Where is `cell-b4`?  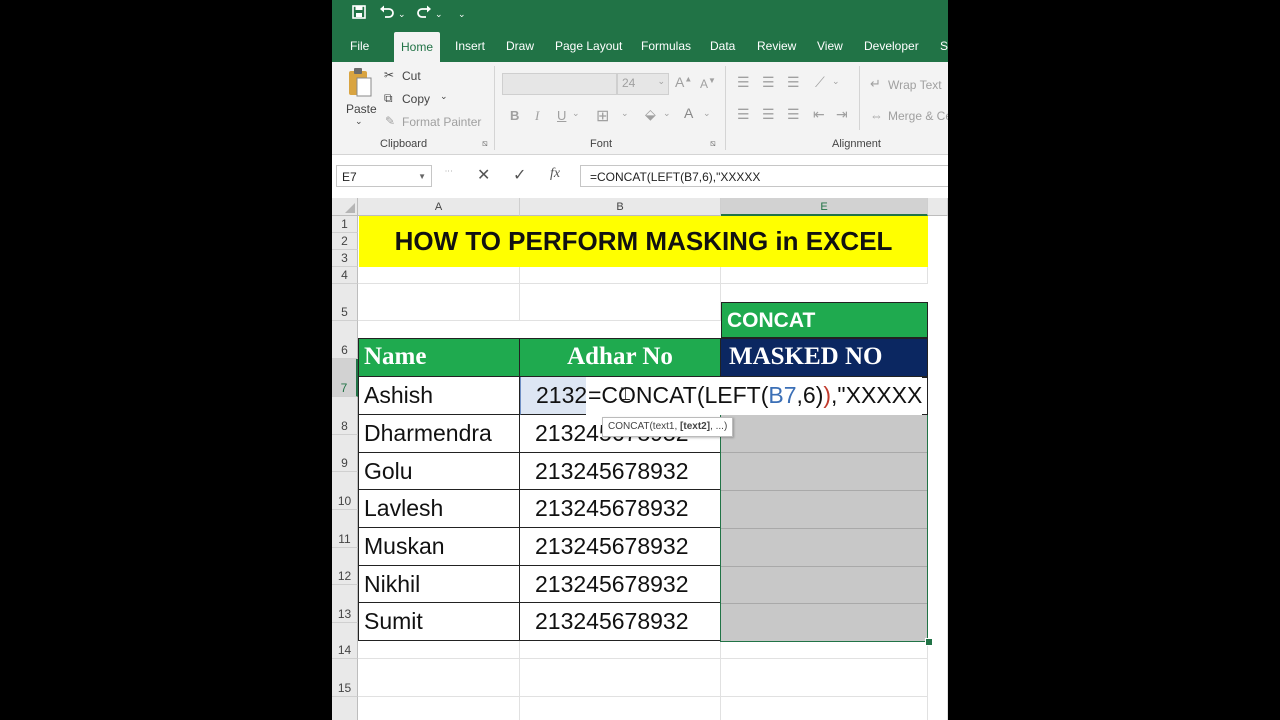 cell-b4 is located at coordinates (620, 275).